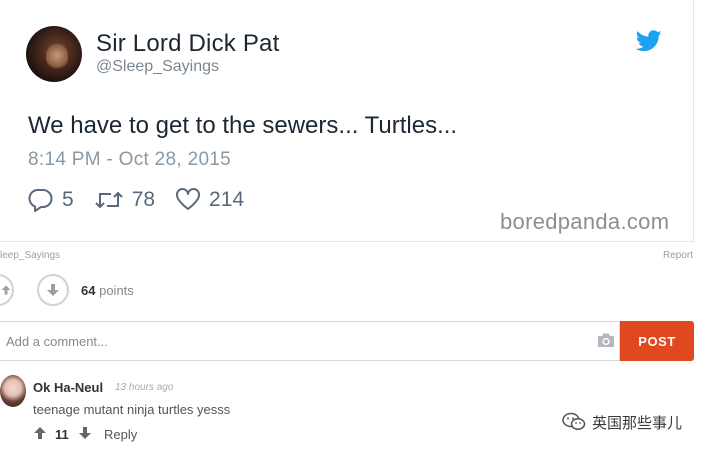 The image size is (716, 453). I want to click on commenter-name: Ok Ha-Neul, so click(68, 387).